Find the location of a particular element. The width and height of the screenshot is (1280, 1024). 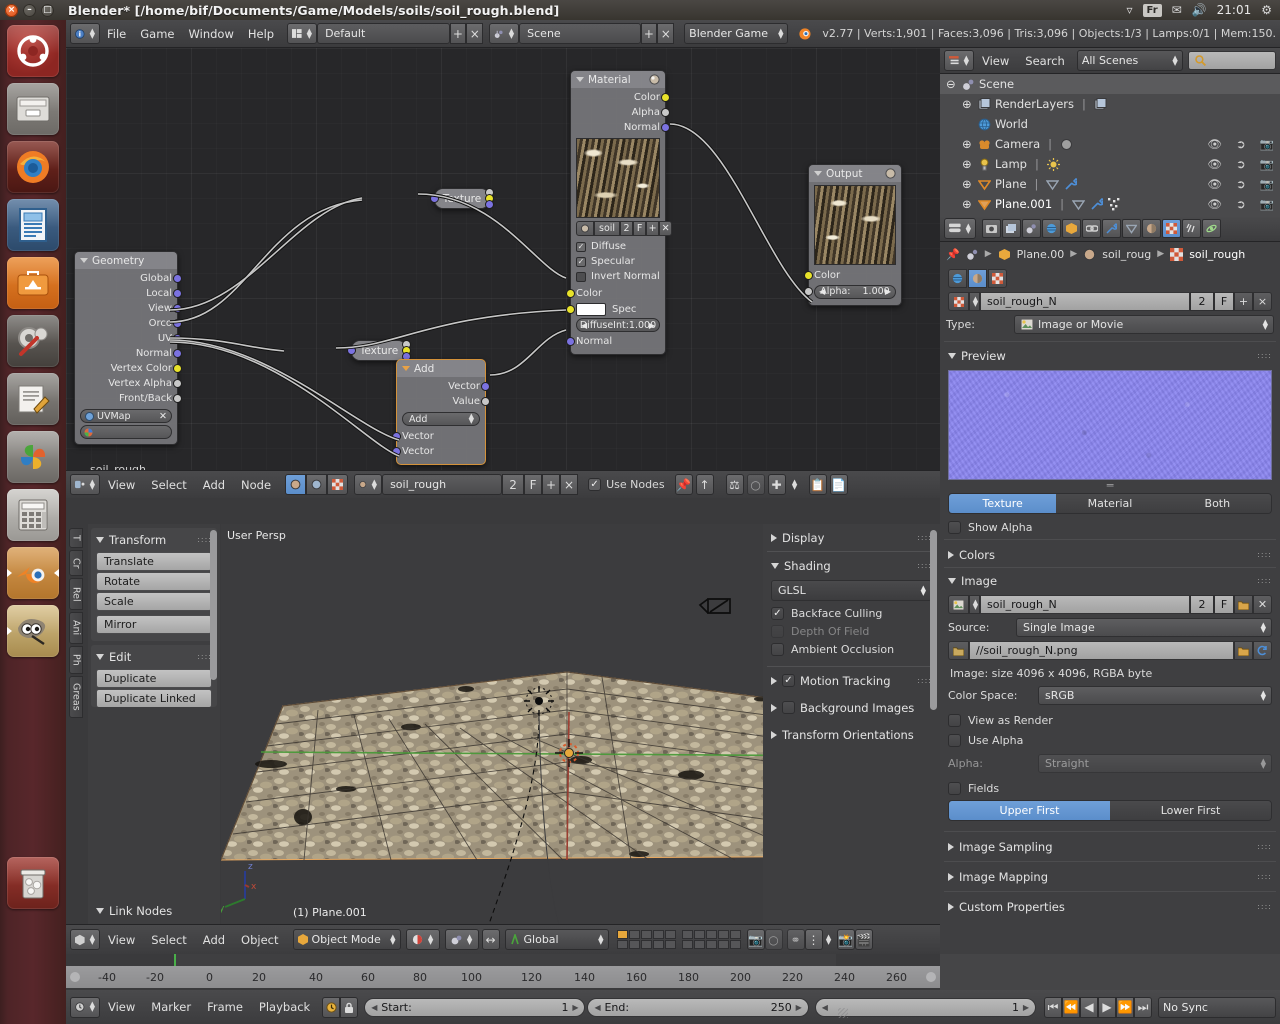

world-texture-context-button is located at coordinates (957, 278).